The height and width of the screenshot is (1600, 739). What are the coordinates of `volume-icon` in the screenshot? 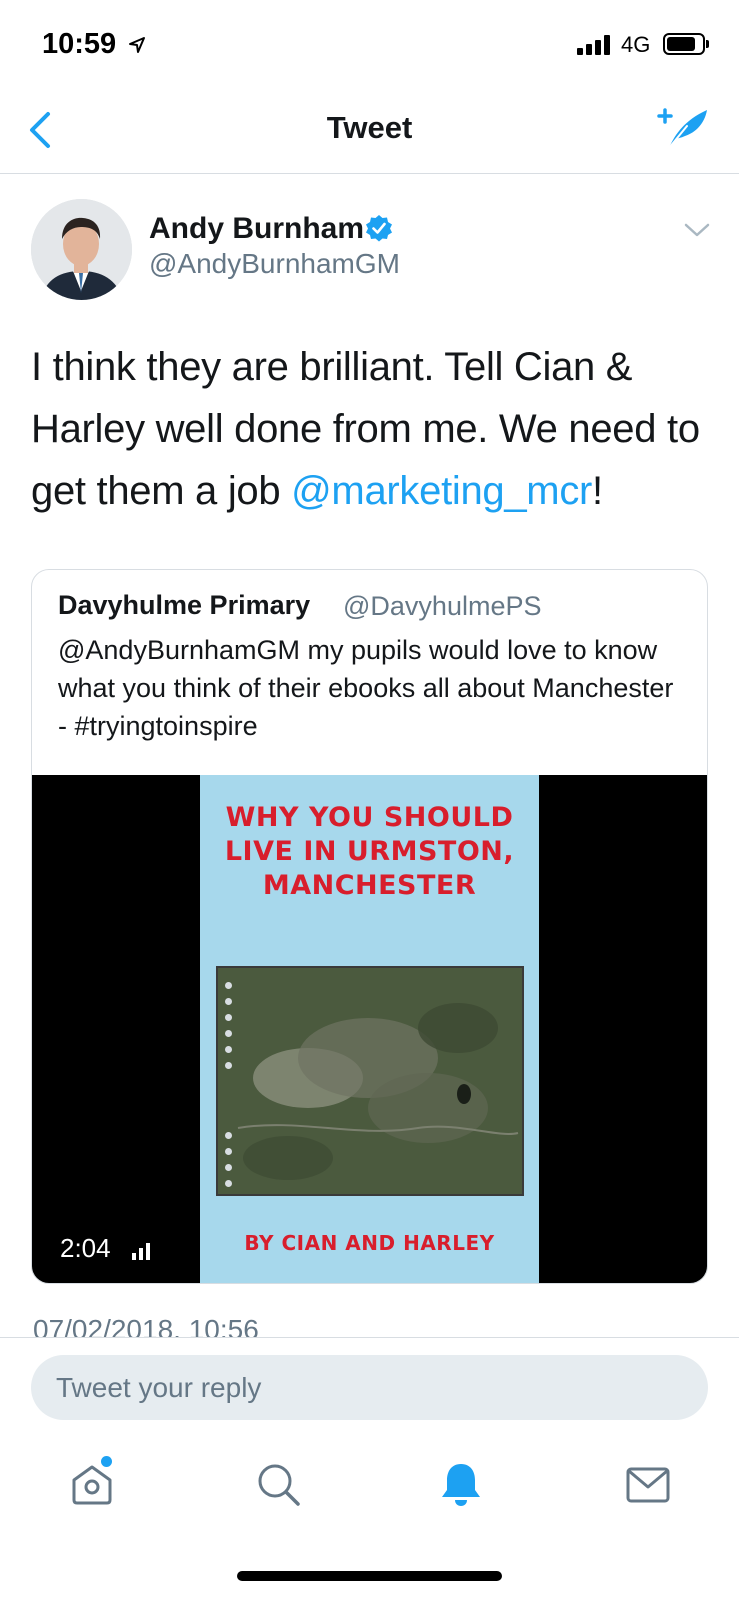 It's located at (143, 1250).